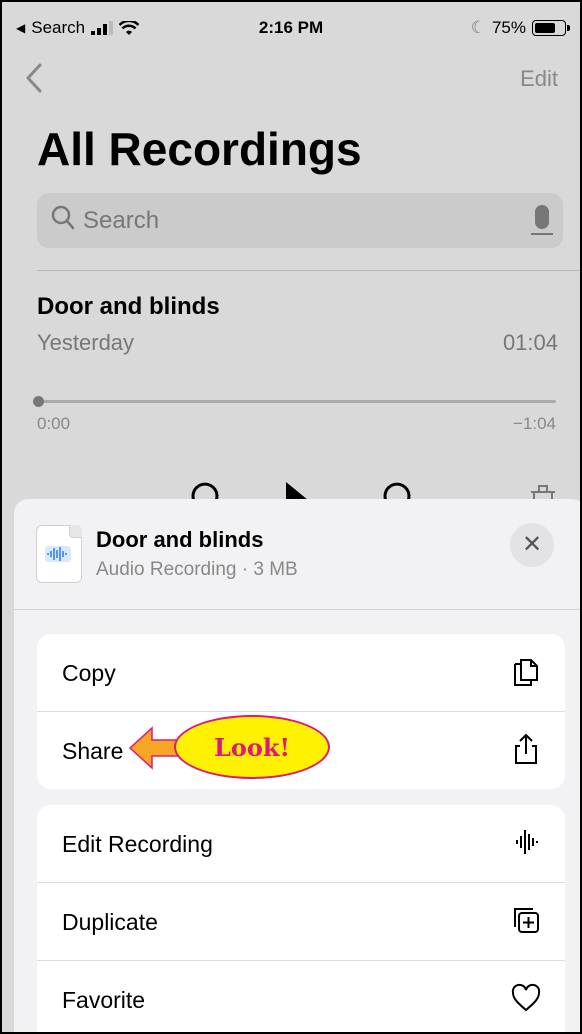 The height and width of the screenshot is (1034, 582). Describe the element at coordinates (38, 401) in the screenshot. I see `scrubber-knob` at that location.